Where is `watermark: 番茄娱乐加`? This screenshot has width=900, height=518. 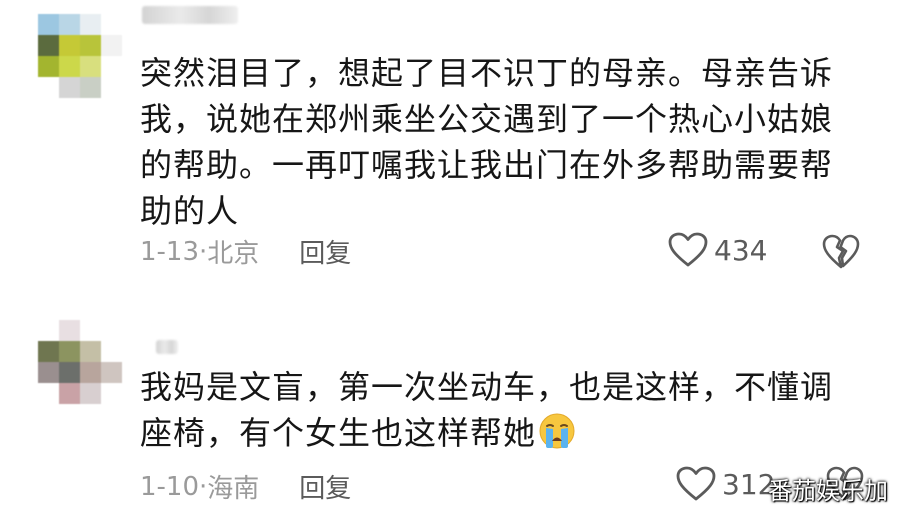 watermark: 番茄娱乐加 is located at coordinates (828, 491).